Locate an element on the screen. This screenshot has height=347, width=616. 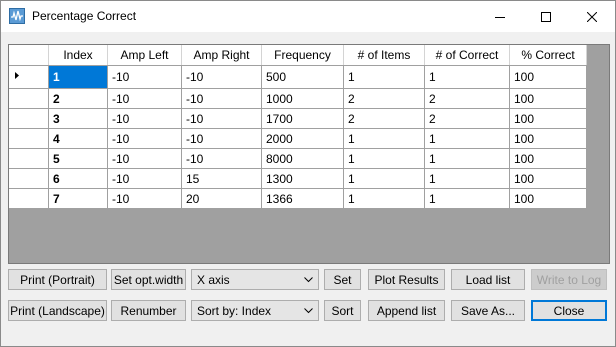
index-cell: 1 is located at coordinates (78, 77).